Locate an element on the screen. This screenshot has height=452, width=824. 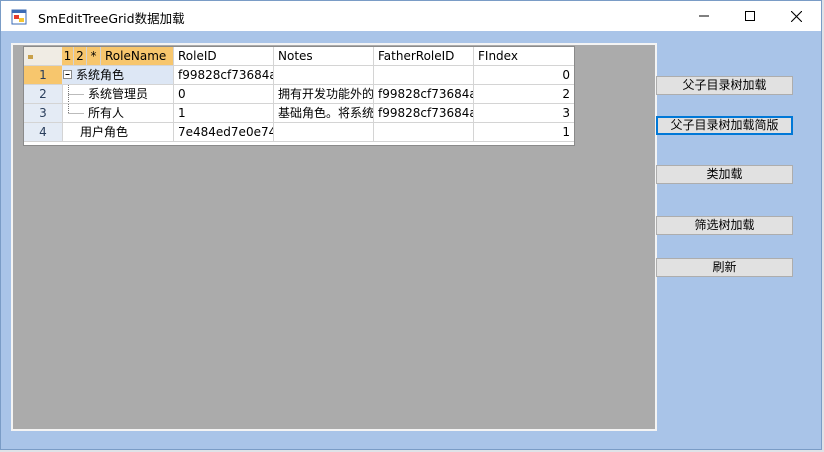
title-bar: SmEditTreeGrid数据加载 is located at coordinates (411, 16).